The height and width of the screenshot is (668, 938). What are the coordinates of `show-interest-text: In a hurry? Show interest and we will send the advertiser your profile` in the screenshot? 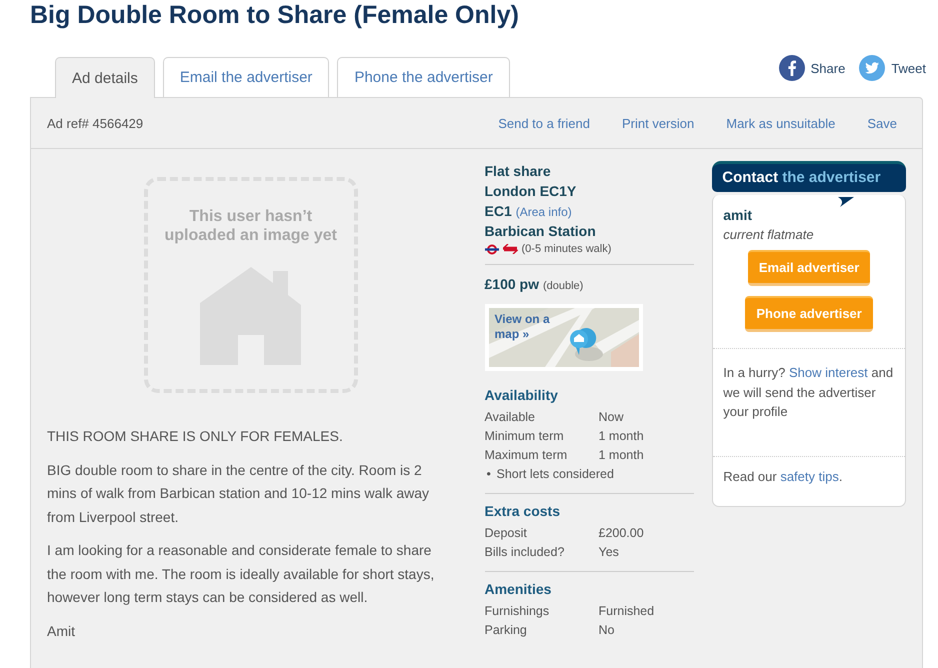 It's located at (808, 392).